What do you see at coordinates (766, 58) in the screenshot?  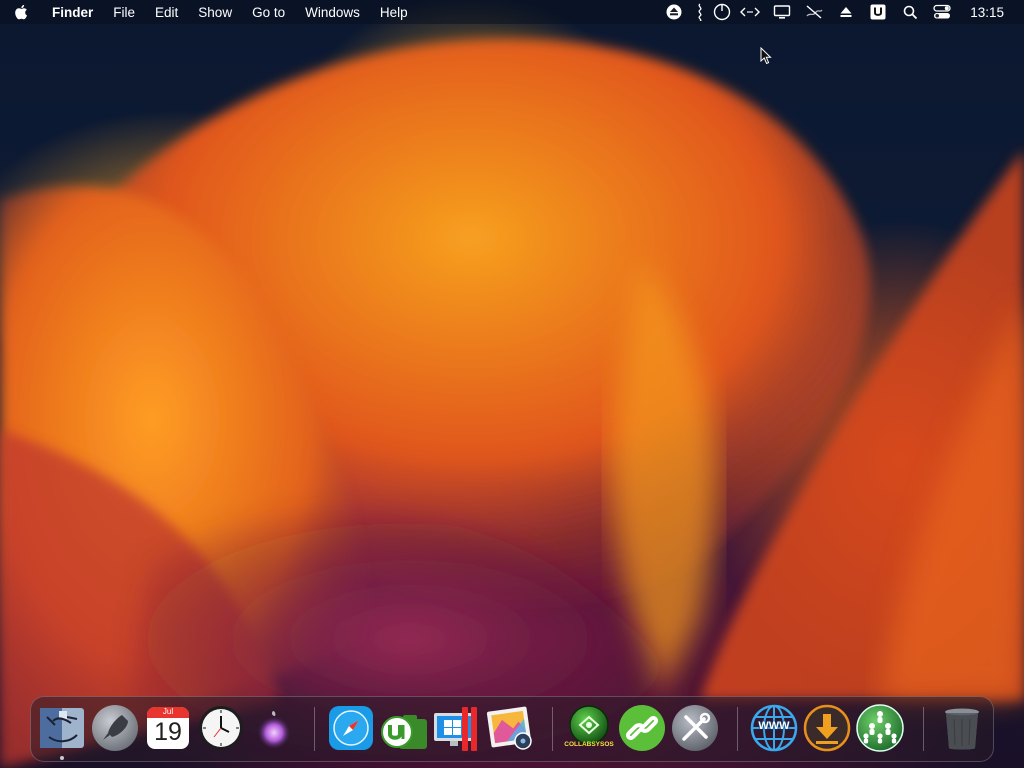 I see `mouse-cursor-icon` at bounding box center [766, 58].